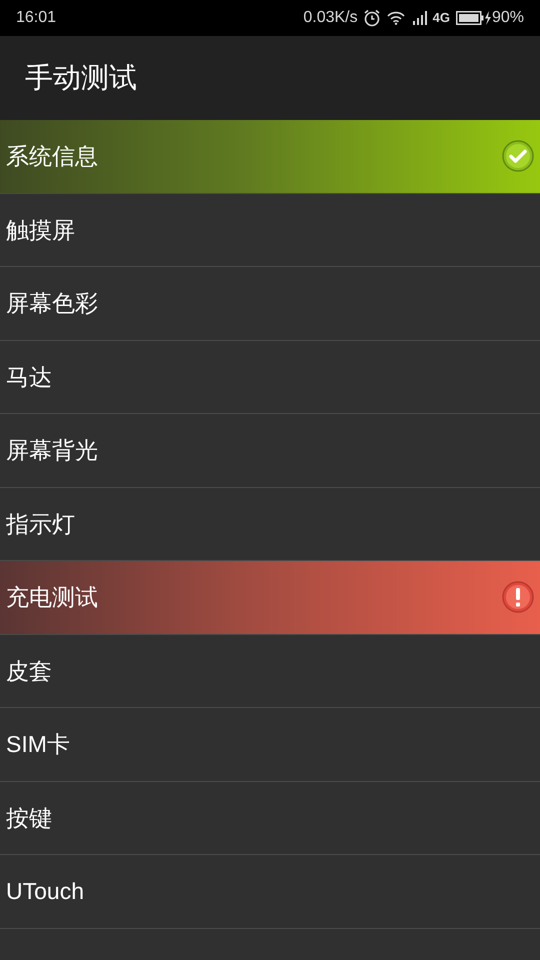  I want to click on test-item: 指示灯, so click(270, 524).